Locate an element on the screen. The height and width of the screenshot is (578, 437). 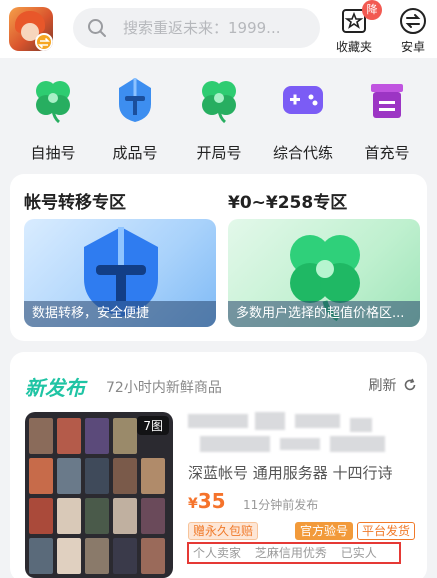
category-label: 成品号 is located at coordinates (135, 153).